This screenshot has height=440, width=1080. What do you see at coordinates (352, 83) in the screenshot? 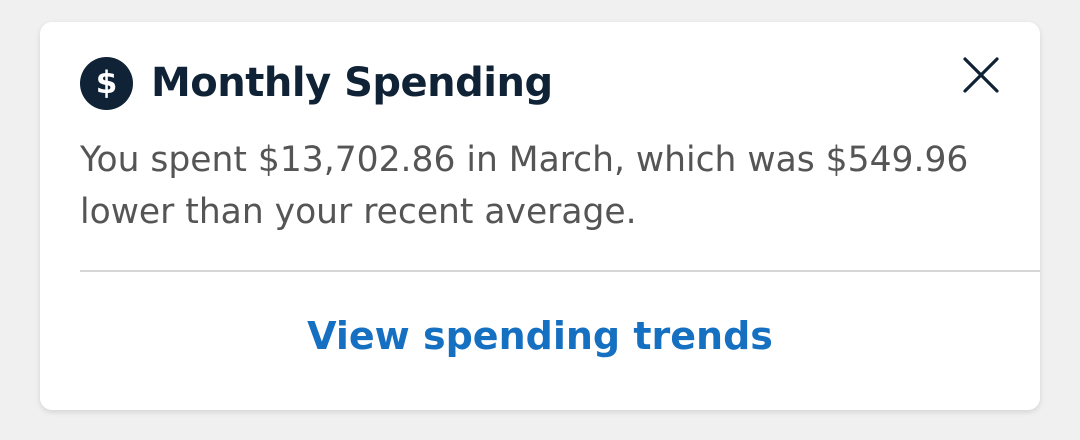
I see `card-title: Monthly Spending` at bounding box center [352, 83].